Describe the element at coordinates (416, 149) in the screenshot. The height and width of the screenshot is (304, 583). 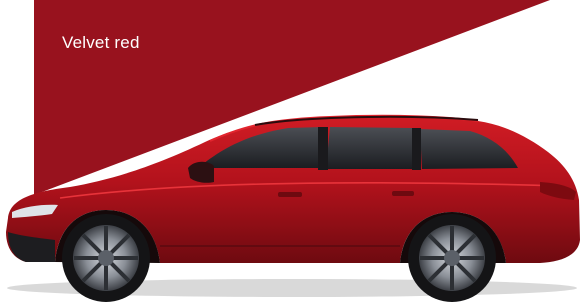
I see `c-pillar` at that location.